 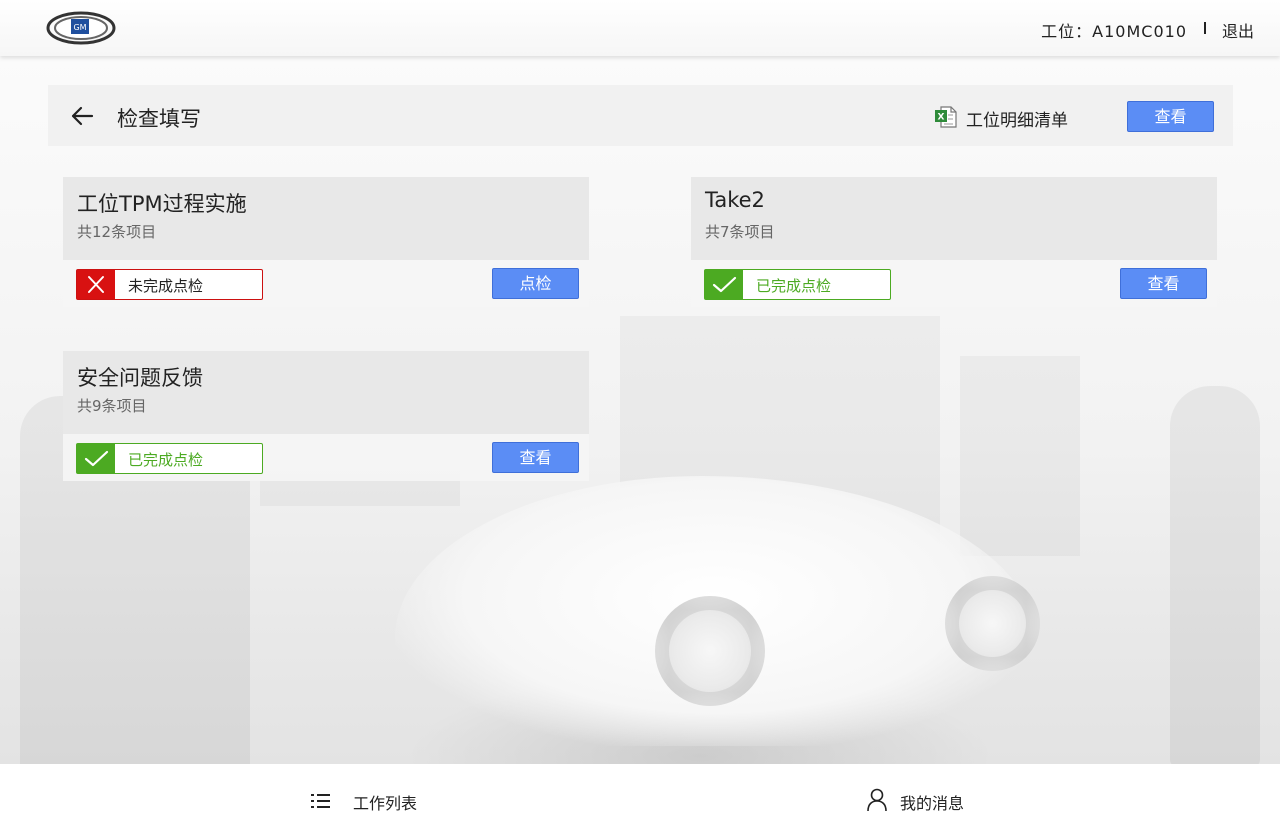 I want to click on nav-work-list: 工作列表, so click(x=375, y=801).